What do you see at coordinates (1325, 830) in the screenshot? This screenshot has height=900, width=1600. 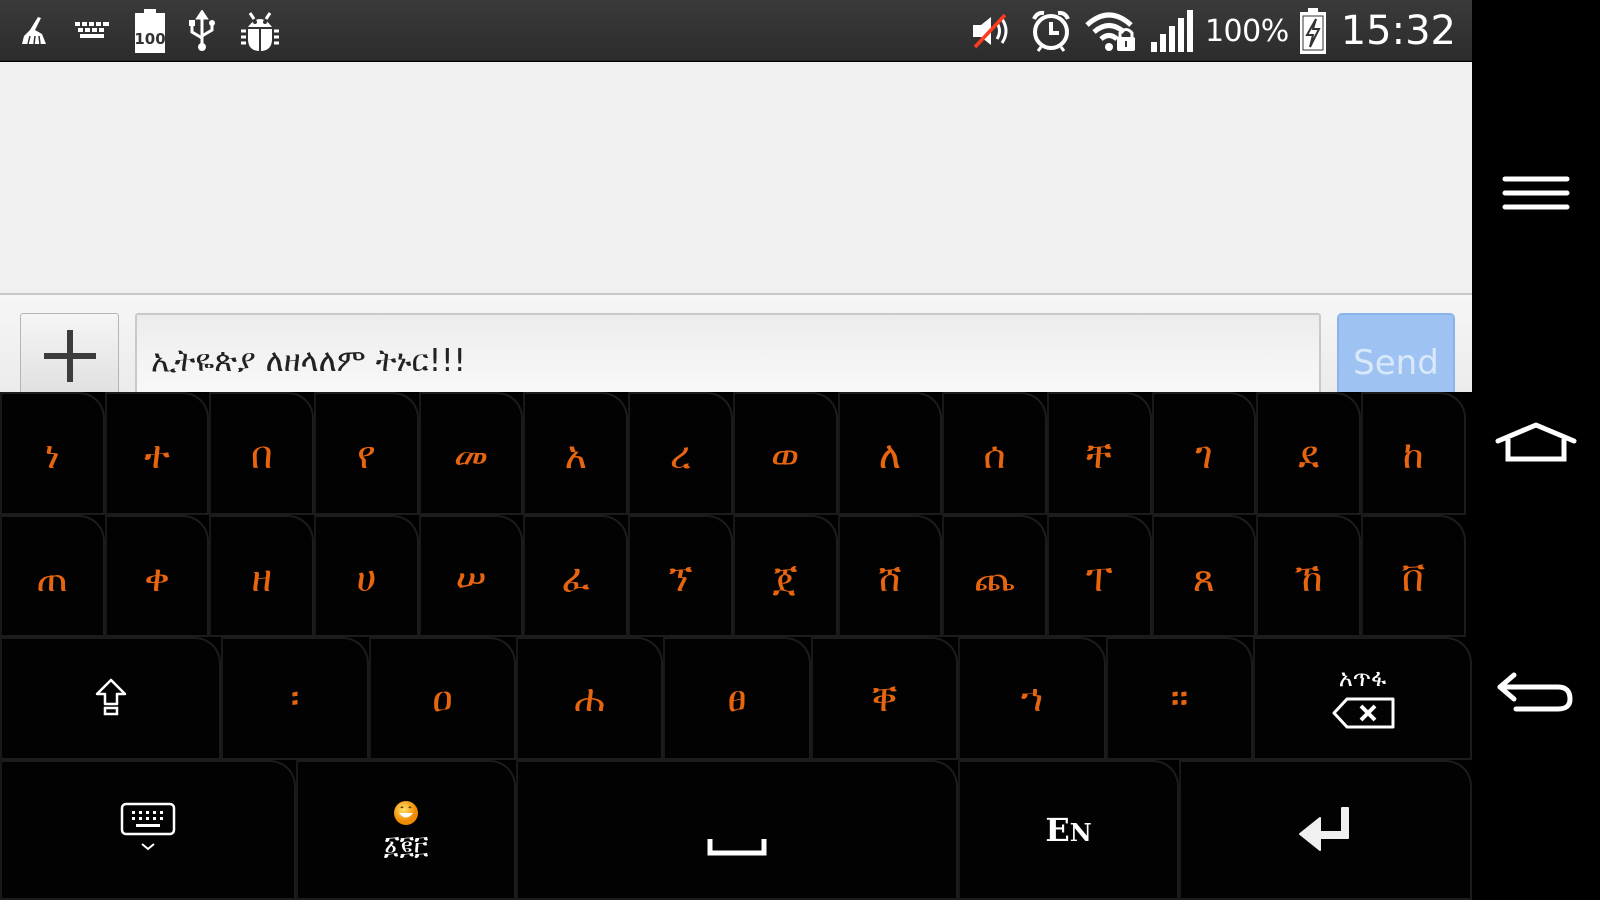 I see `enter-key` at bounding box center [1325, 830].